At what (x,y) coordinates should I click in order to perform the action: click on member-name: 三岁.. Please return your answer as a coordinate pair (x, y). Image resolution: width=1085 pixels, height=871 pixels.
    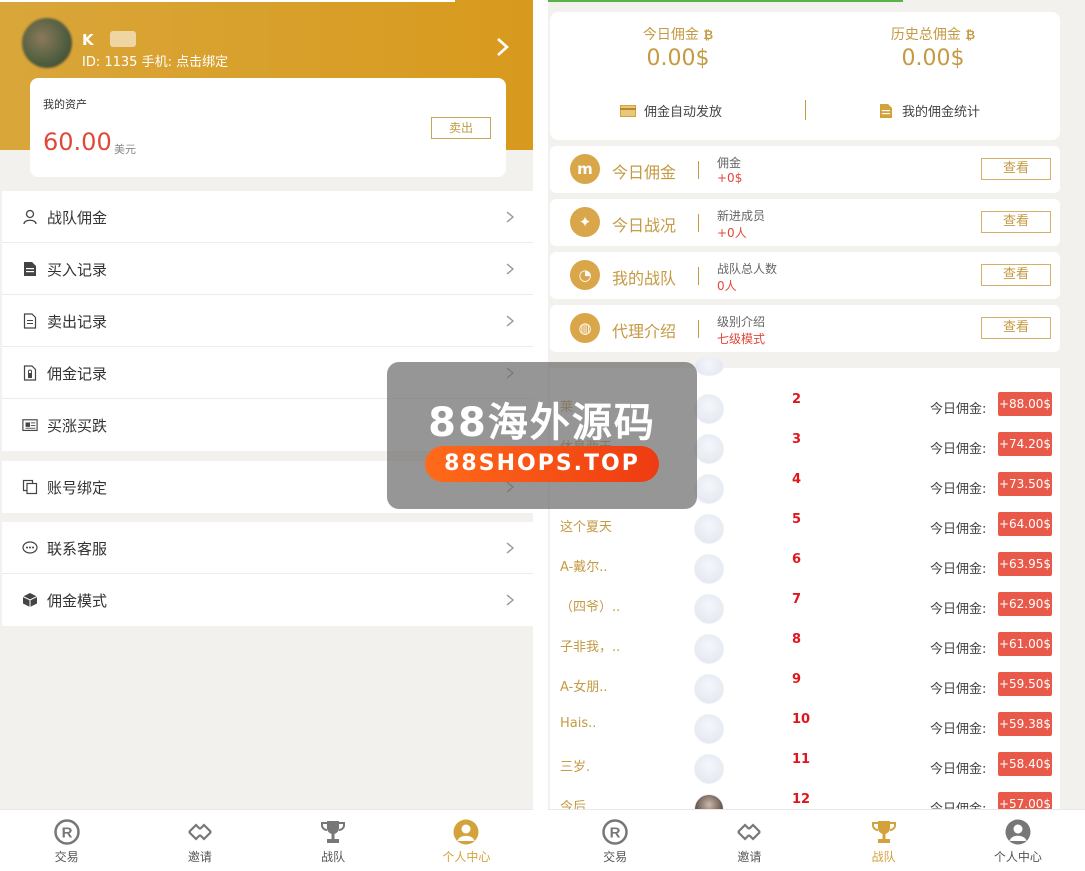
    Looking at the image, I should click on (575, 767).